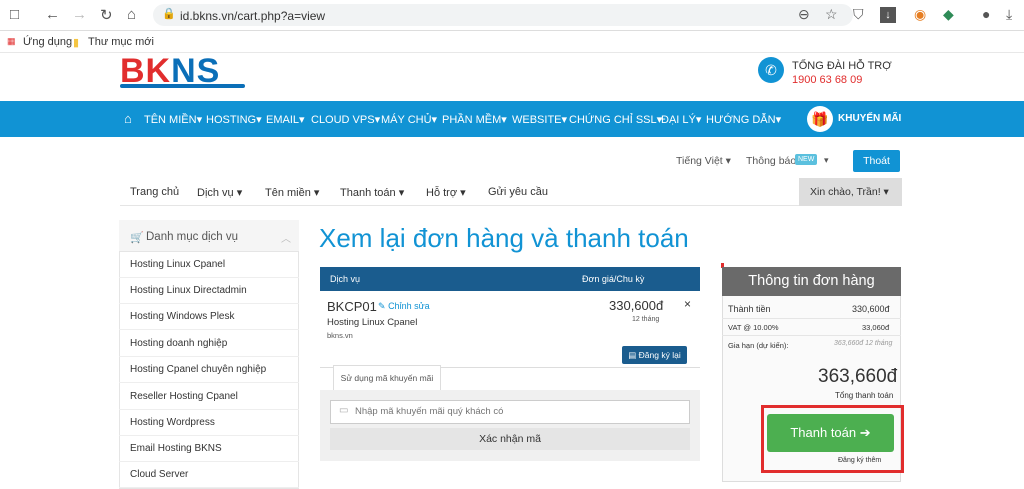  Describe the element at coordinates (209, 265) in the screenshot. I see `sidebar-item: Hosting Linux Cpanel` at that location.